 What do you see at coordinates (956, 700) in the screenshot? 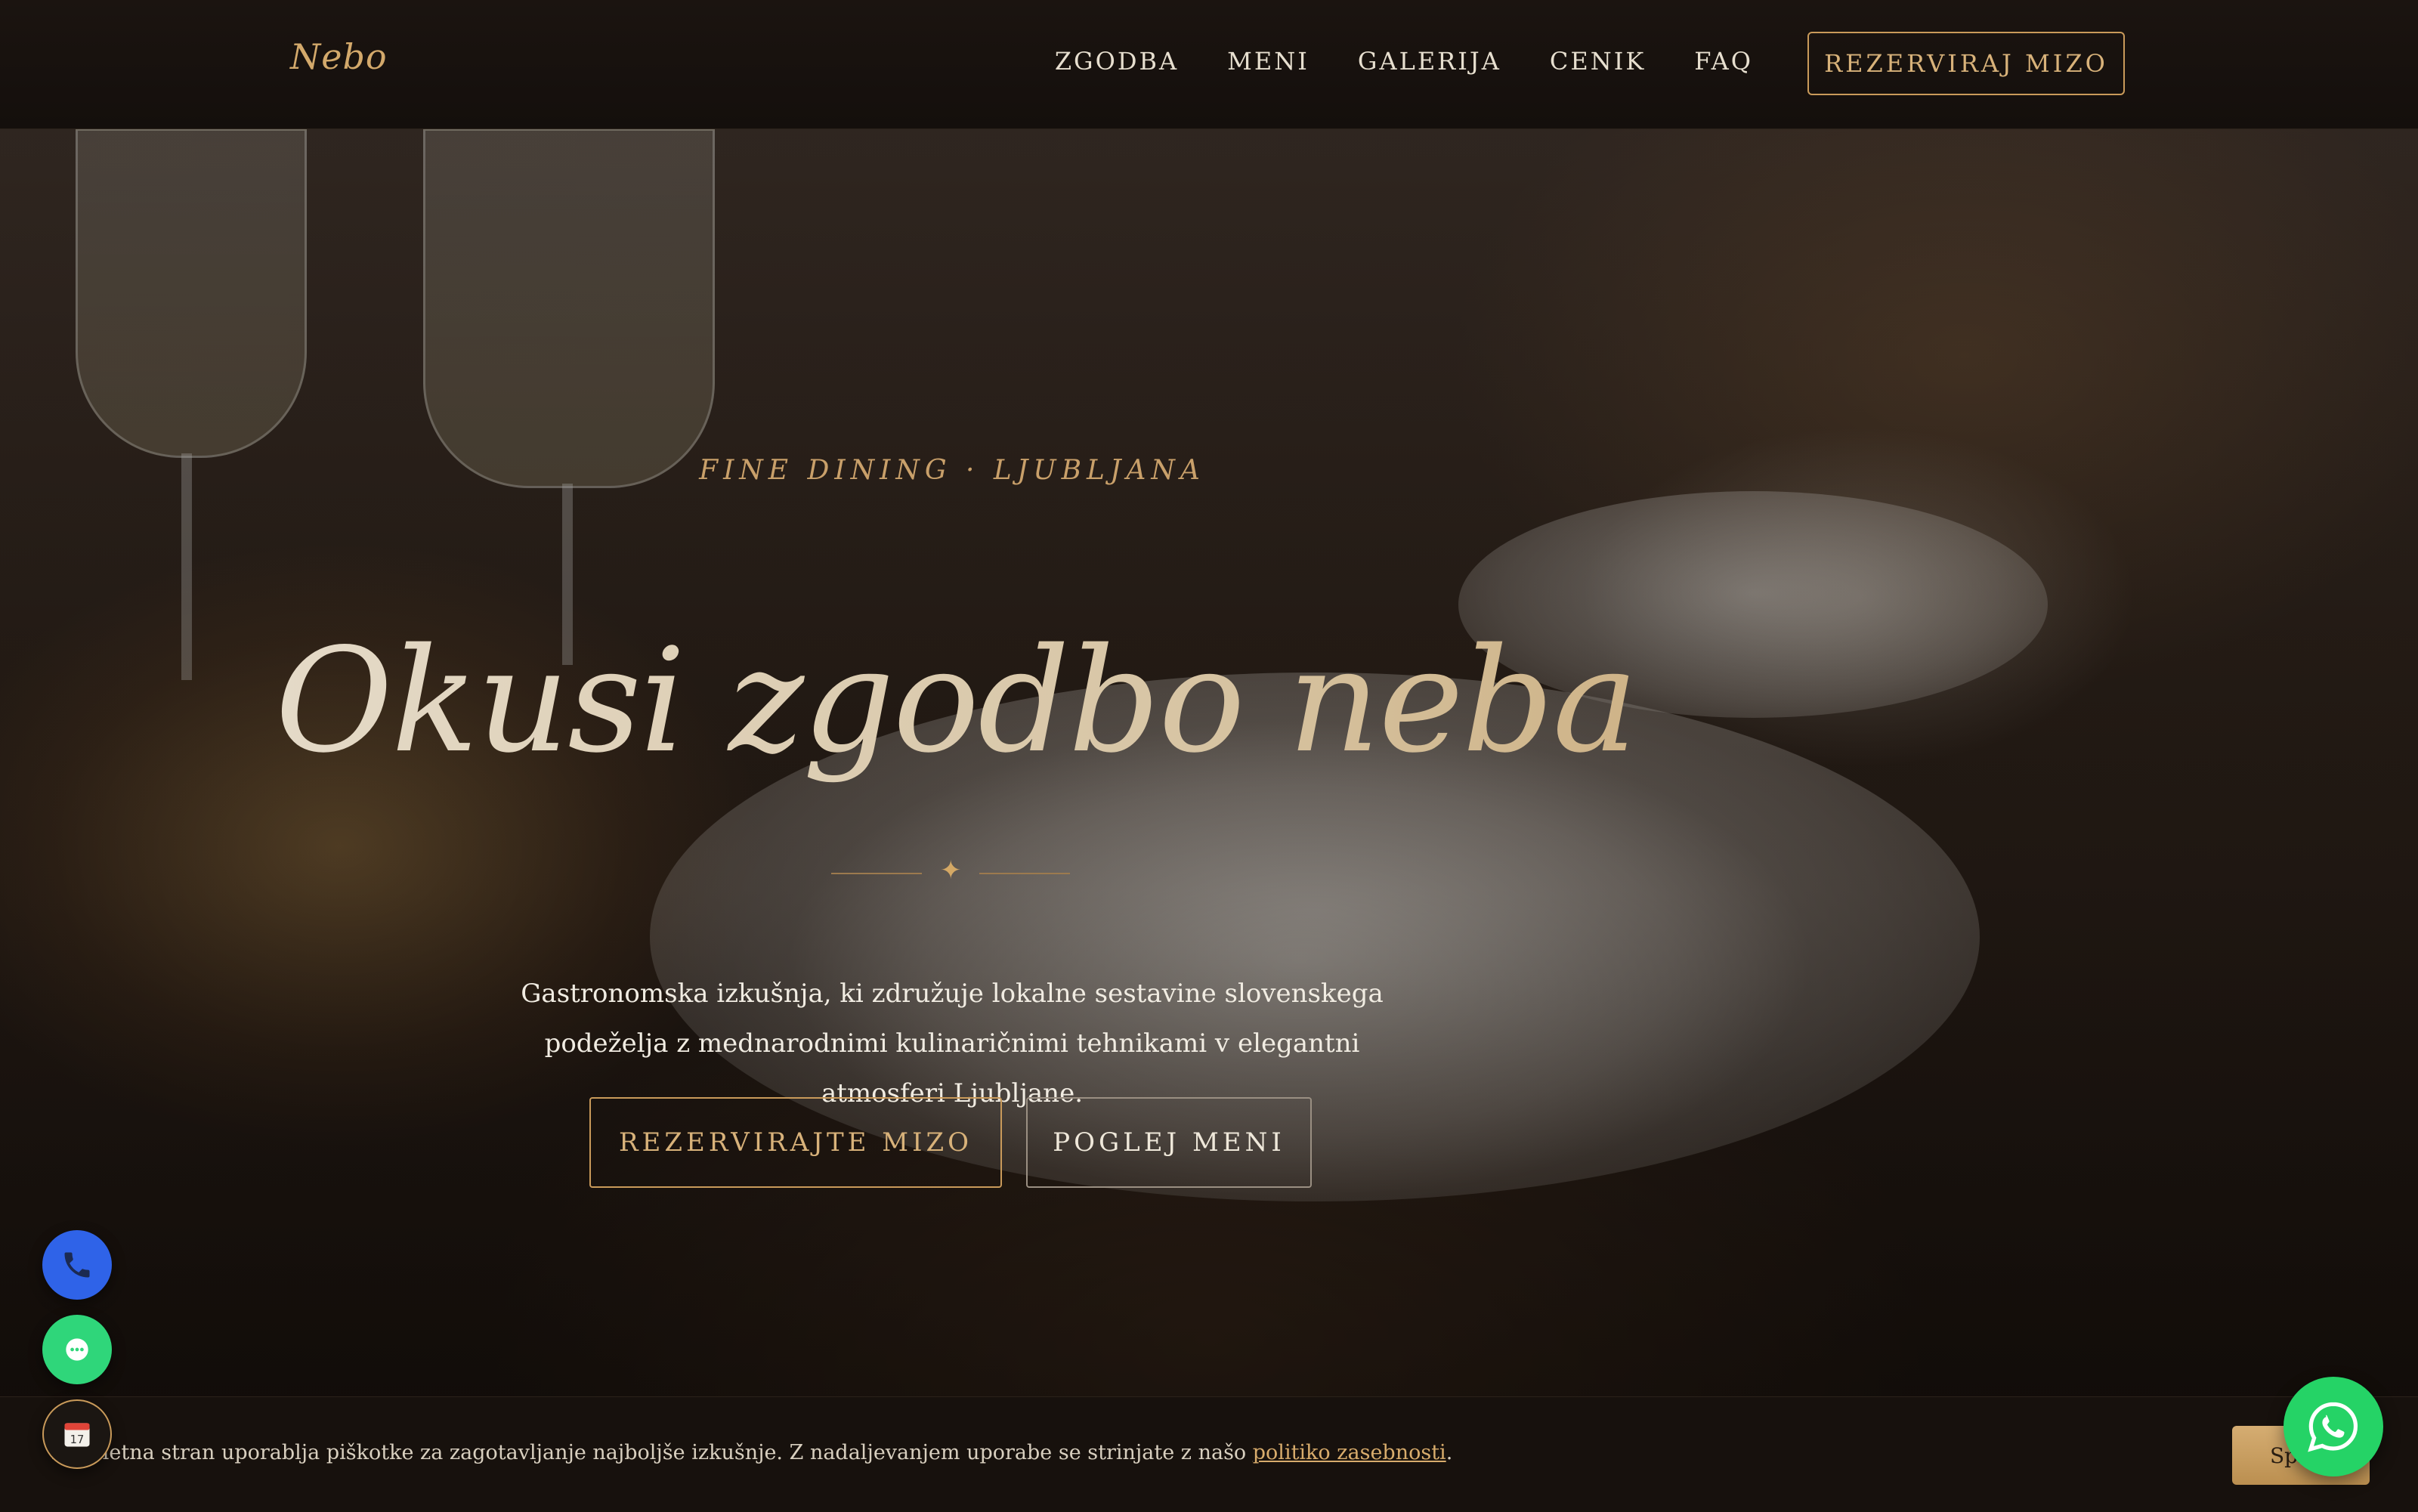
I see `hero-title: Okusi zgodbo neba` at bounding box center [956, 700].